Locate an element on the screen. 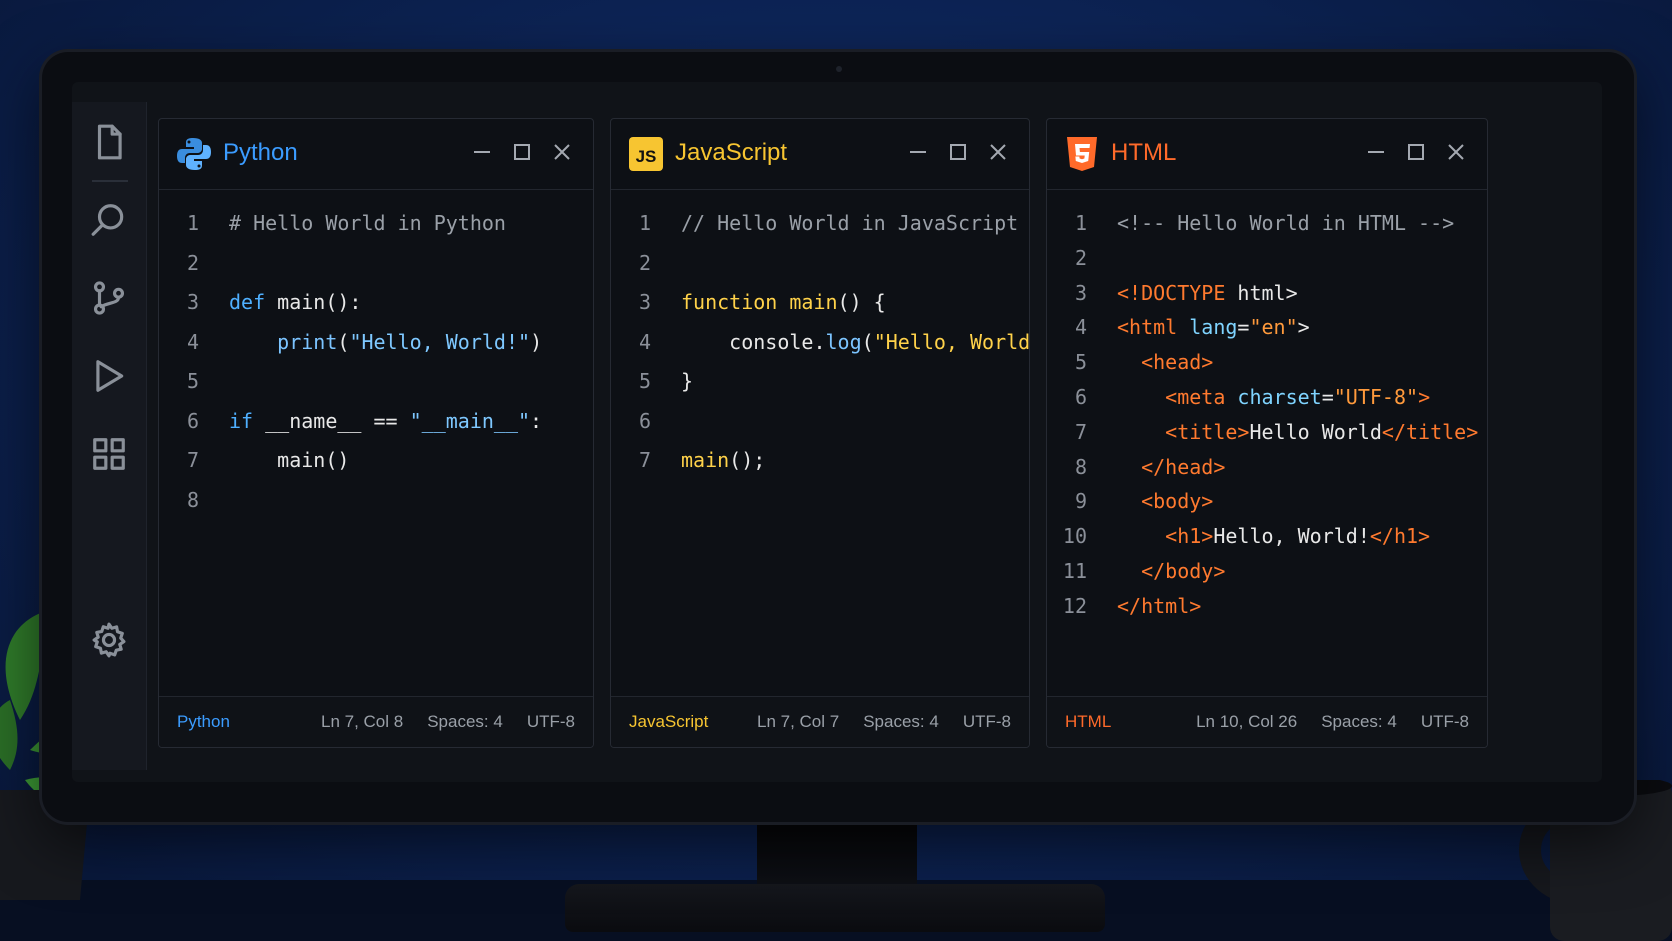 The width and height of the screenshot is (1672, 941). js-logo-icon: JS is located at coordinates (646, 154).